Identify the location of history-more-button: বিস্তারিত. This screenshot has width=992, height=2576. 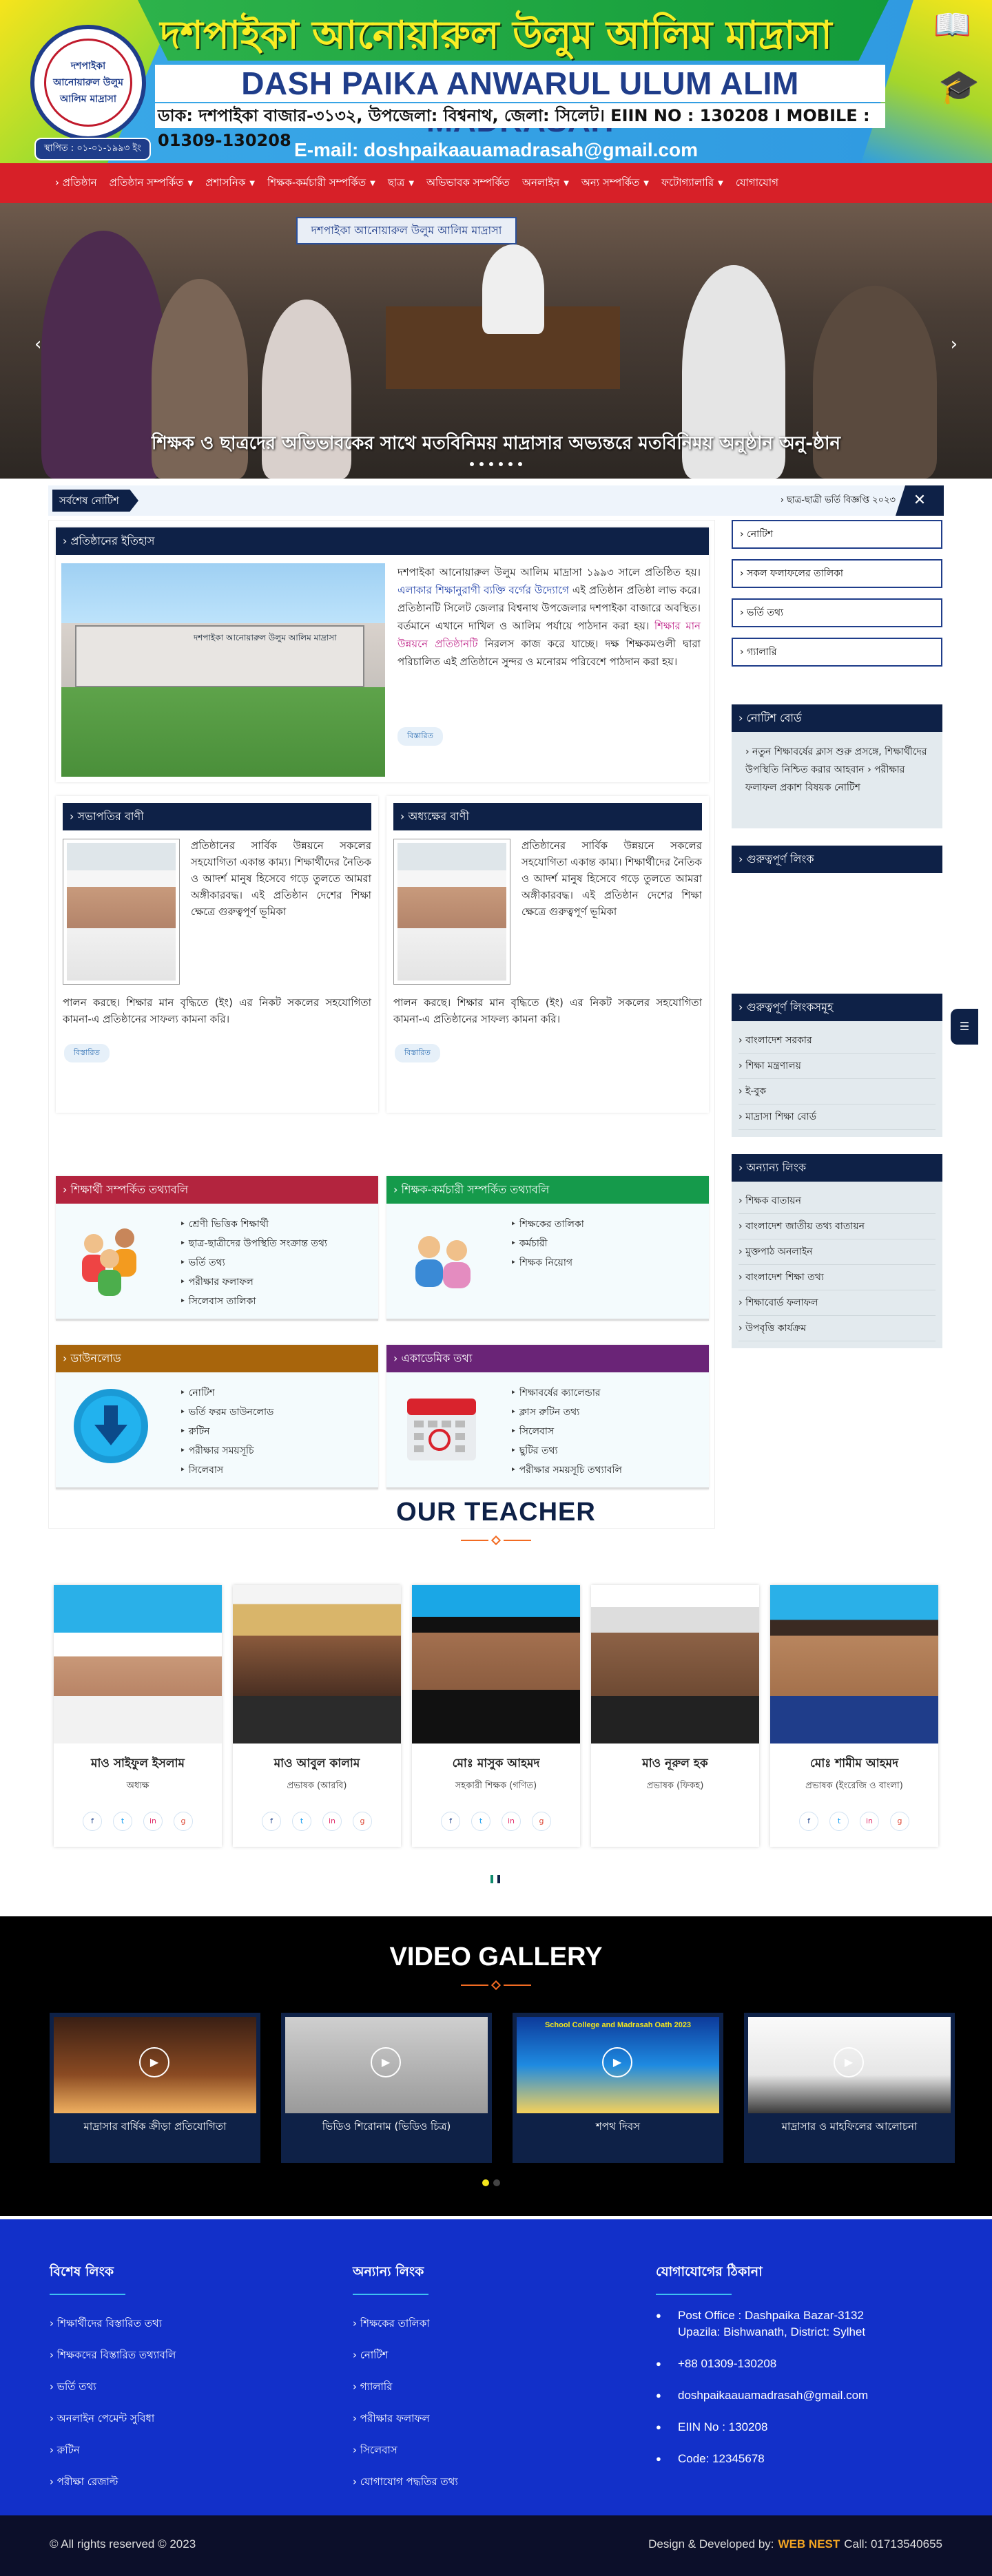
(420, 736).